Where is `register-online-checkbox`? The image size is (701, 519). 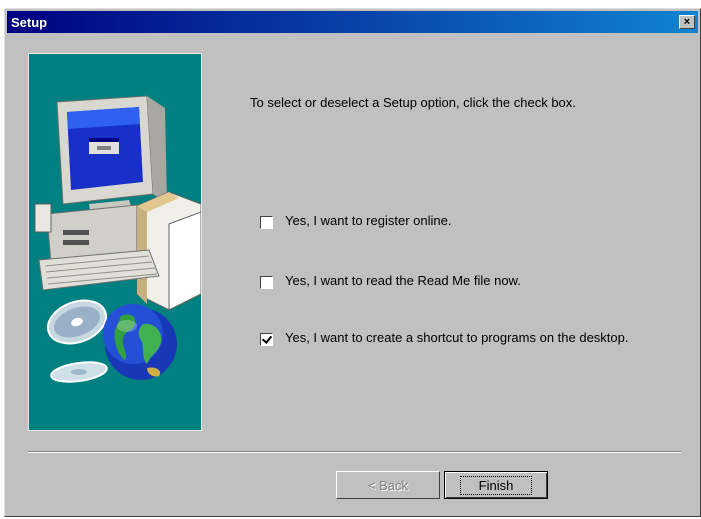
register-online-checkbox is located at coordinates (266, 222).